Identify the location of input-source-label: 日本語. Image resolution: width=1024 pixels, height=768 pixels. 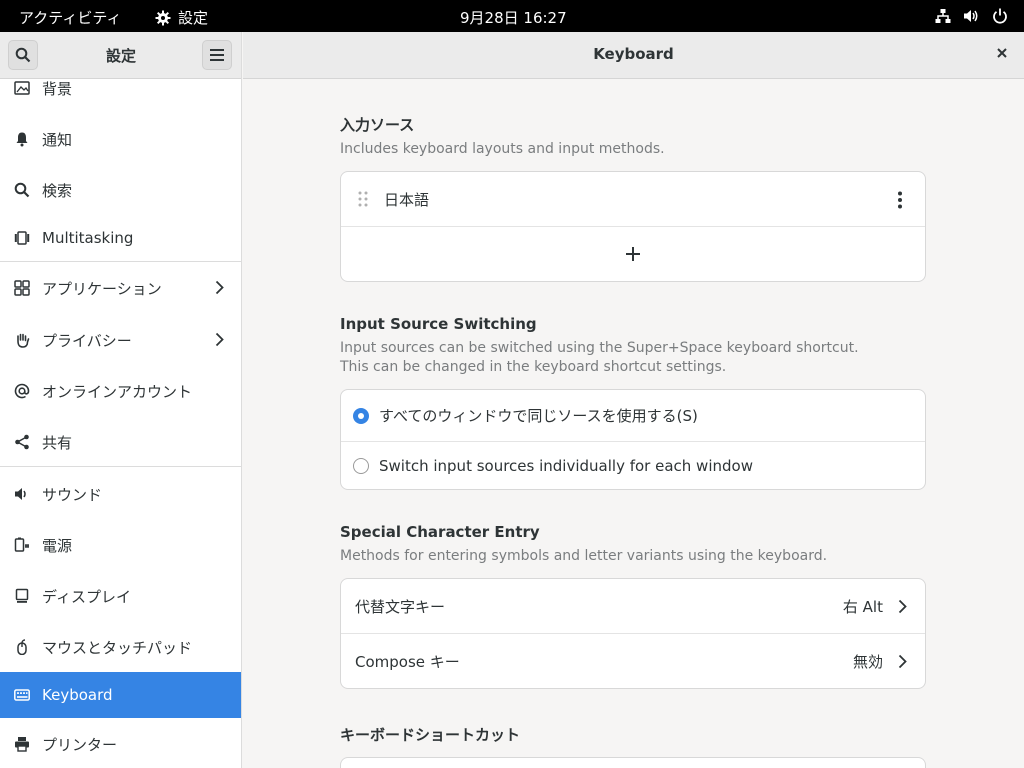
(407, 199).